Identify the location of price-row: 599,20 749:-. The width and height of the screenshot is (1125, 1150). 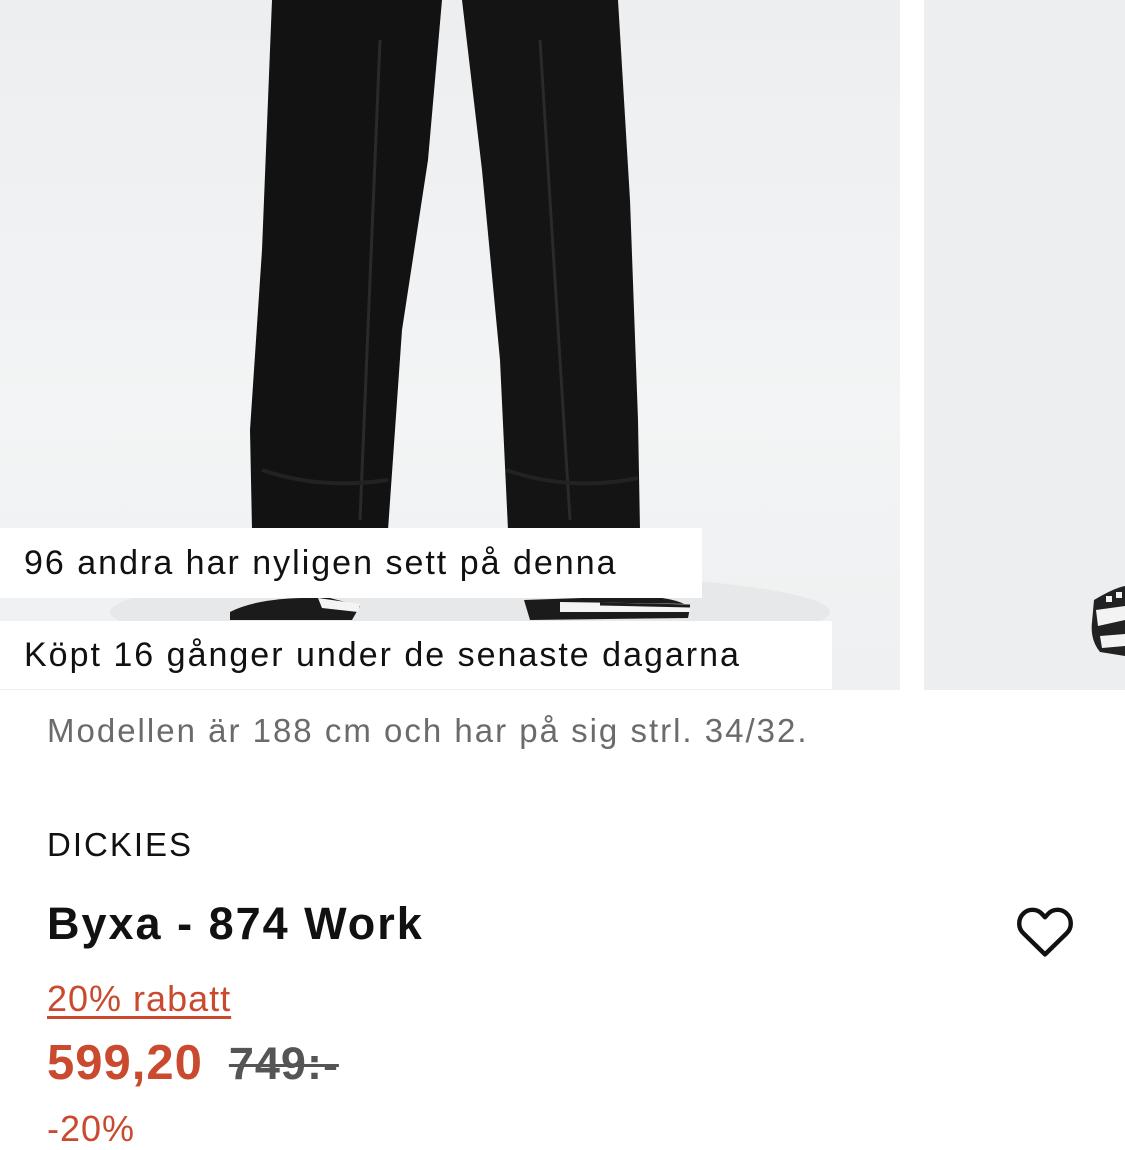
(193, 1063).